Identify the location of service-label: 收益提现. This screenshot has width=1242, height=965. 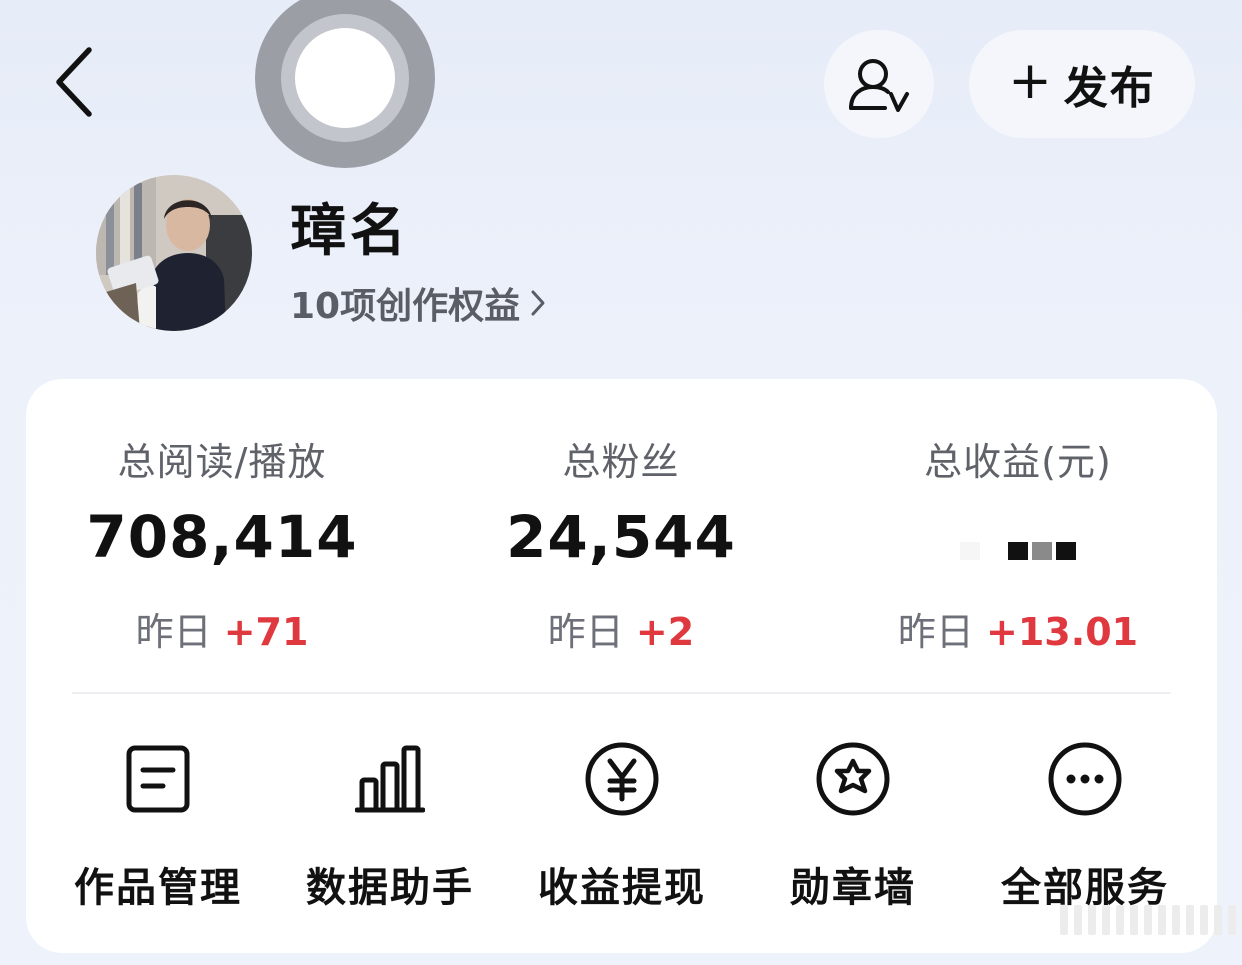
(622, 888).